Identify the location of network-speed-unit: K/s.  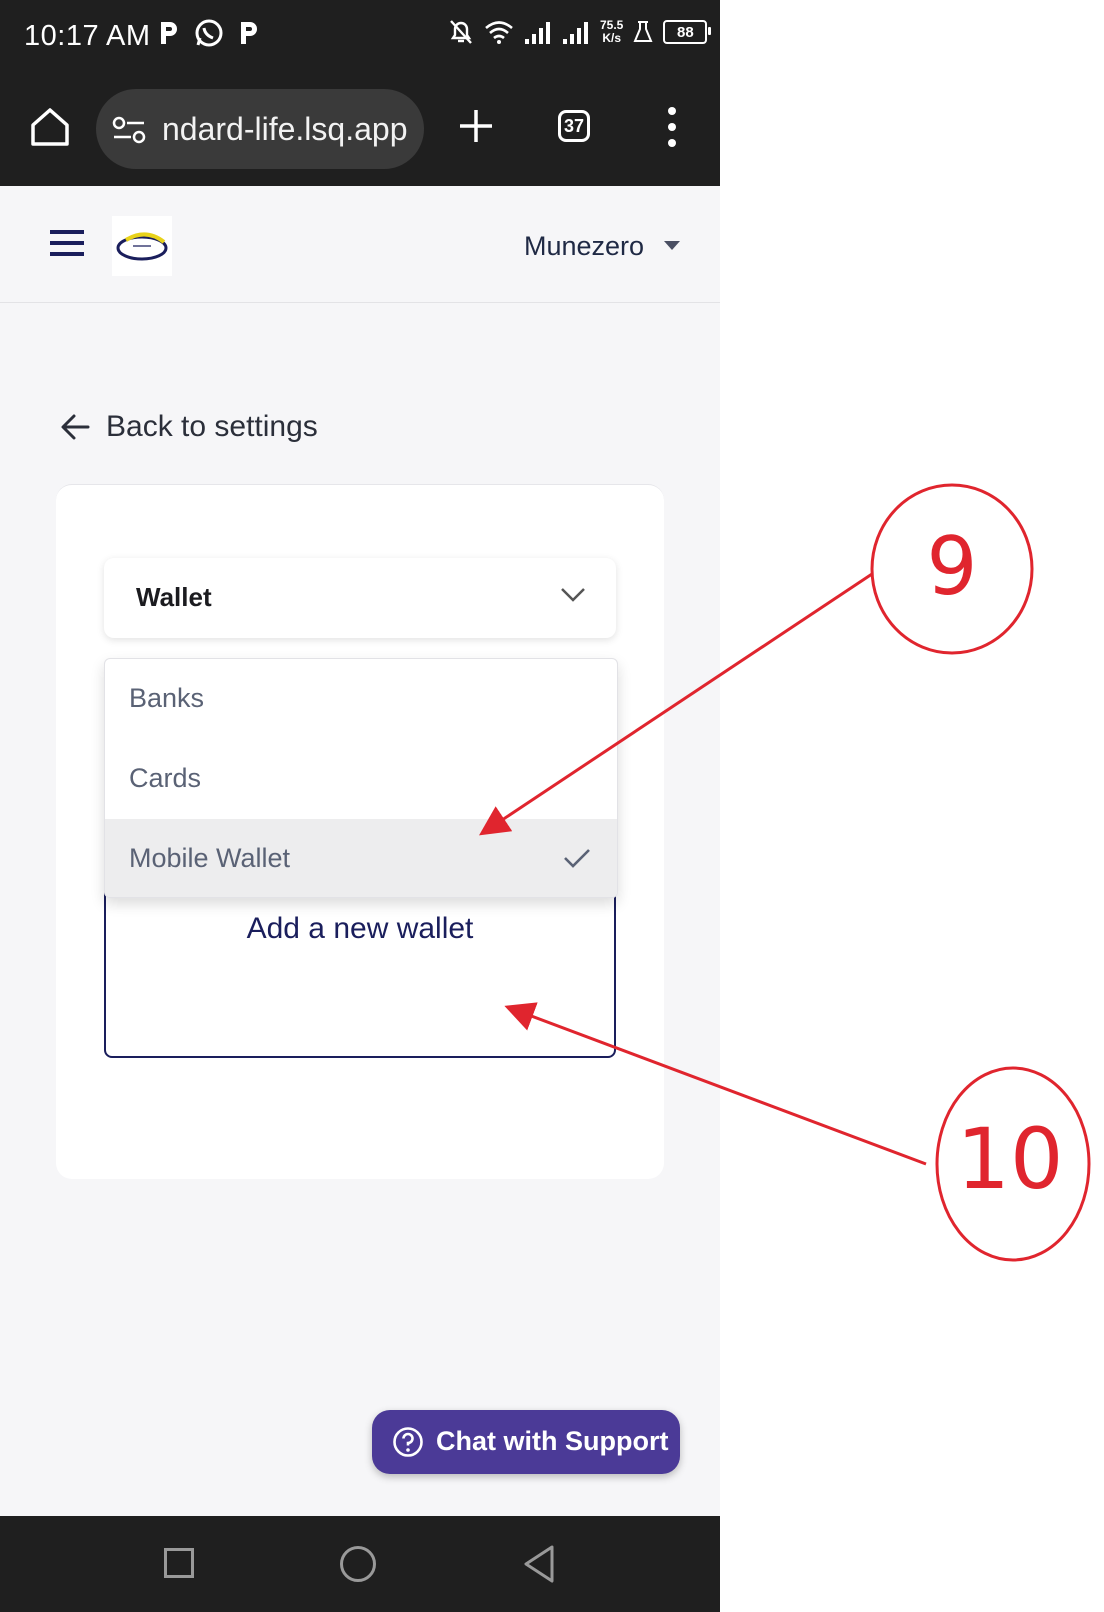
(612, 38).